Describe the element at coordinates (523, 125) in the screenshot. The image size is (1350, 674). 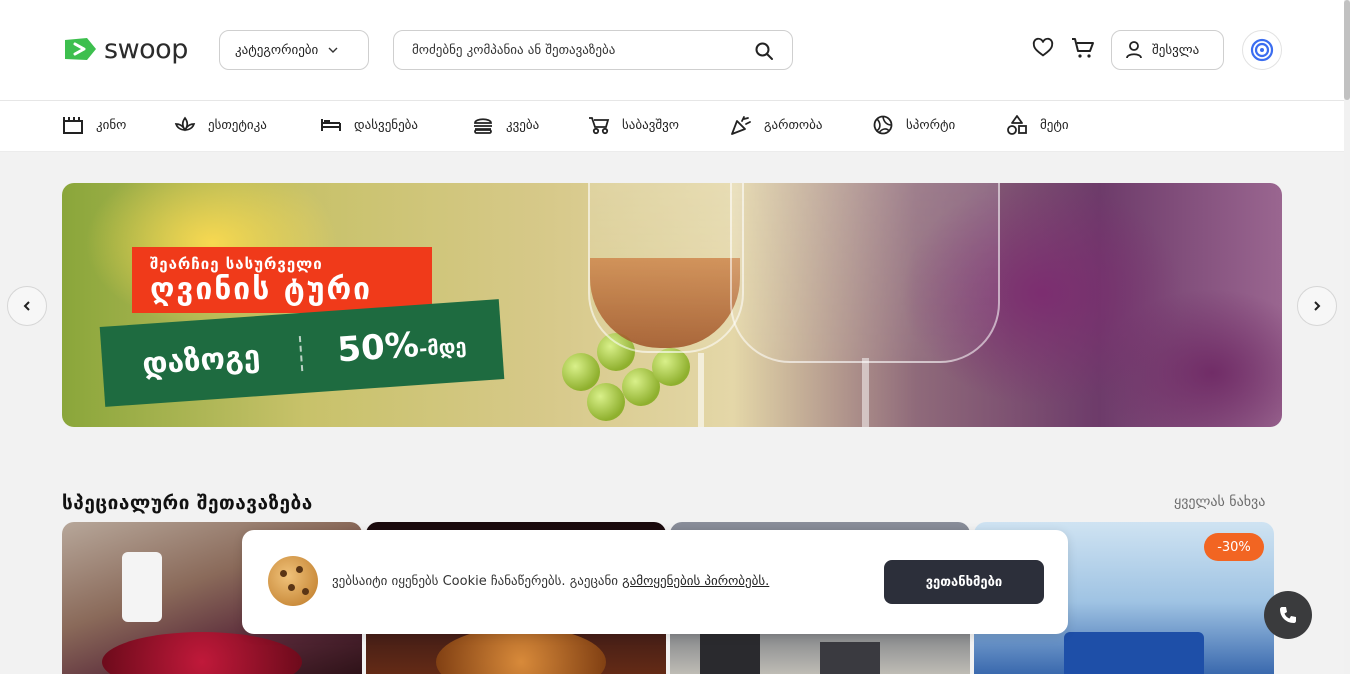
I see `category-label: კვება` at that location.